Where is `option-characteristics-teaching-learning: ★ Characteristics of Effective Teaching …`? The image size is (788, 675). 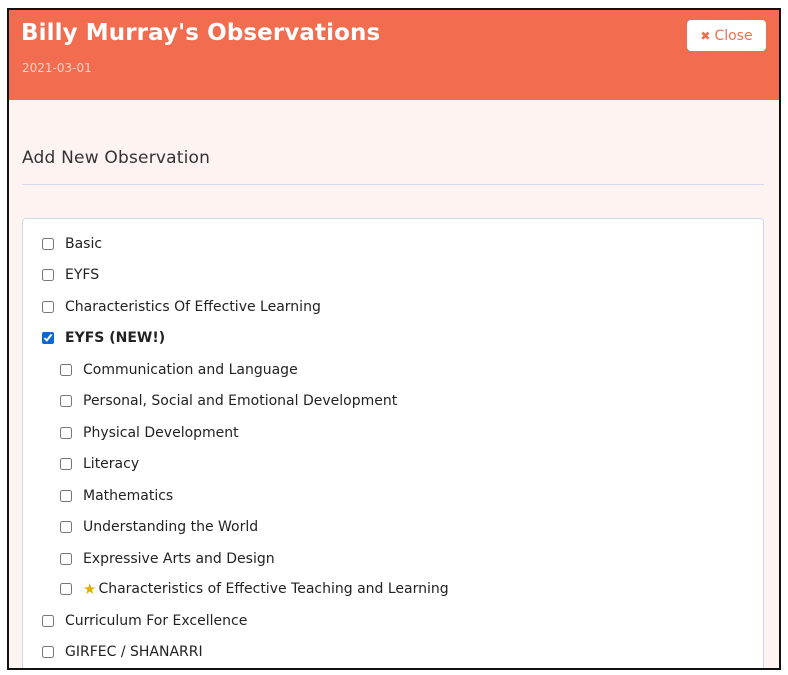
option-characteristics-teaching-learning: ★ Characteristics of Effective Teaching … is located at coordinates (254, 589).